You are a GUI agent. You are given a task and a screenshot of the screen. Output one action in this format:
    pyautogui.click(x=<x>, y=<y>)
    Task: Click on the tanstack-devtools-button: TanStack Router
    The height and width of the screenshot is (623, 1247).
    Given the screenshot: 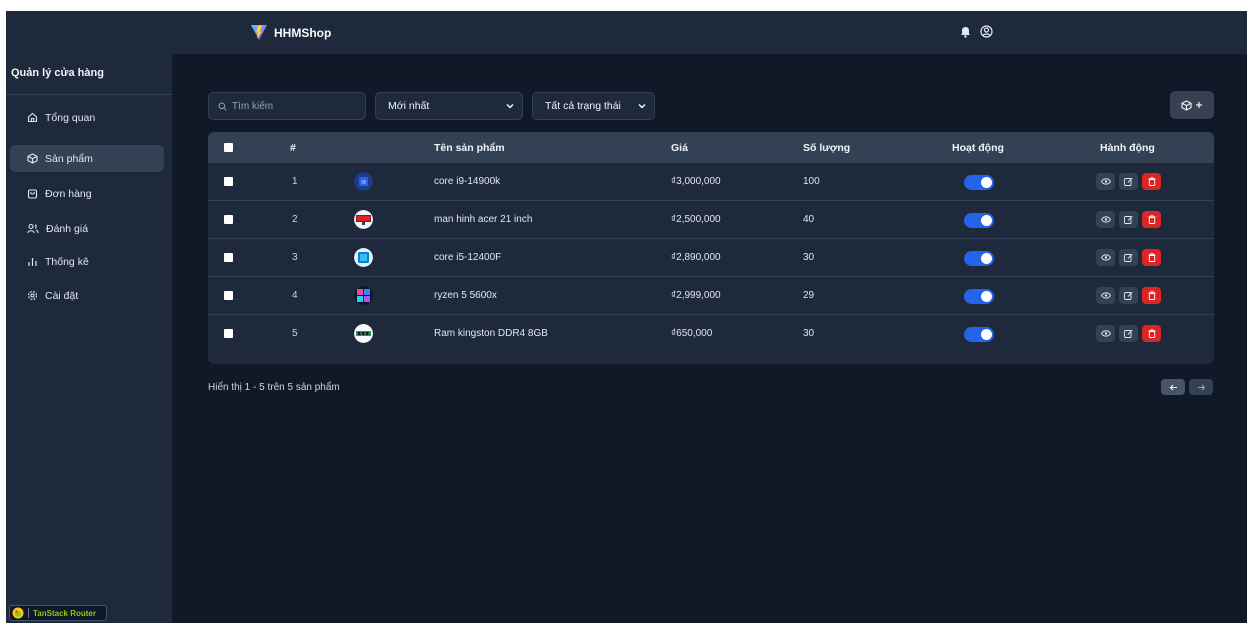 What is the action you would take?
    pyautogui.click(x=58, y=613)
    